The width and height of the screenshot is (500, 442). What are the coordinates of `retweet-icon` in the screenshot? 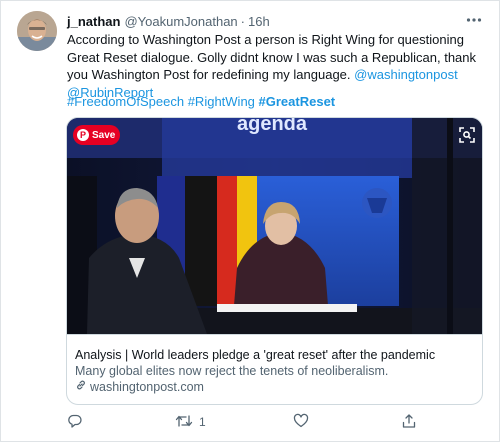 It's located at (184, 422).